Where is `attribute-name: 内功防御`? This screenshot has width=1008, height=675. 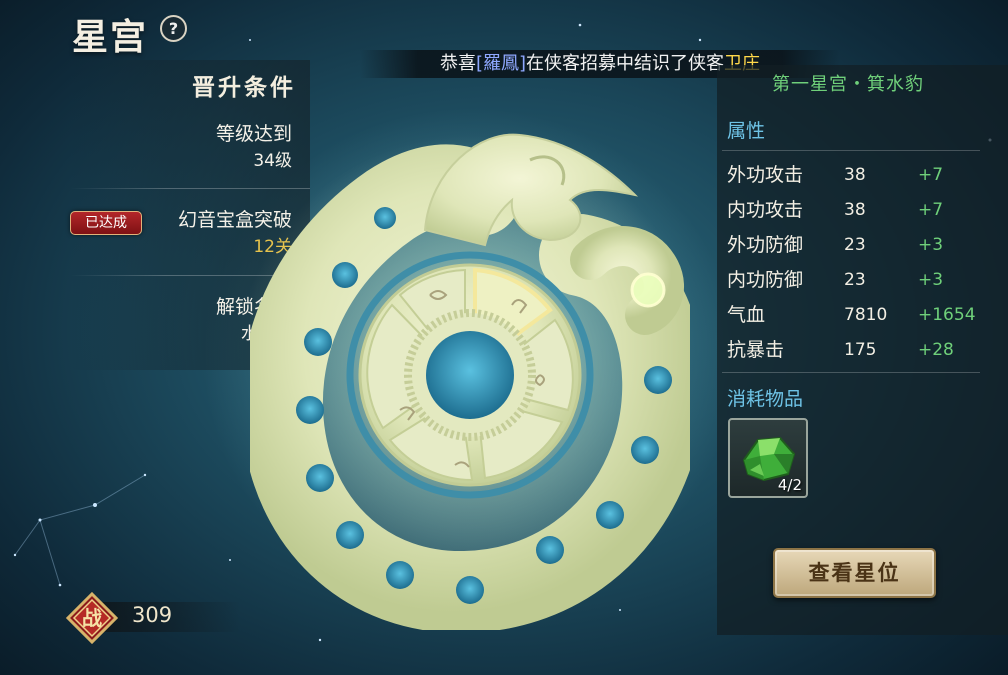 attribute-name: 内功防御 is located at coordinates (765, 280).